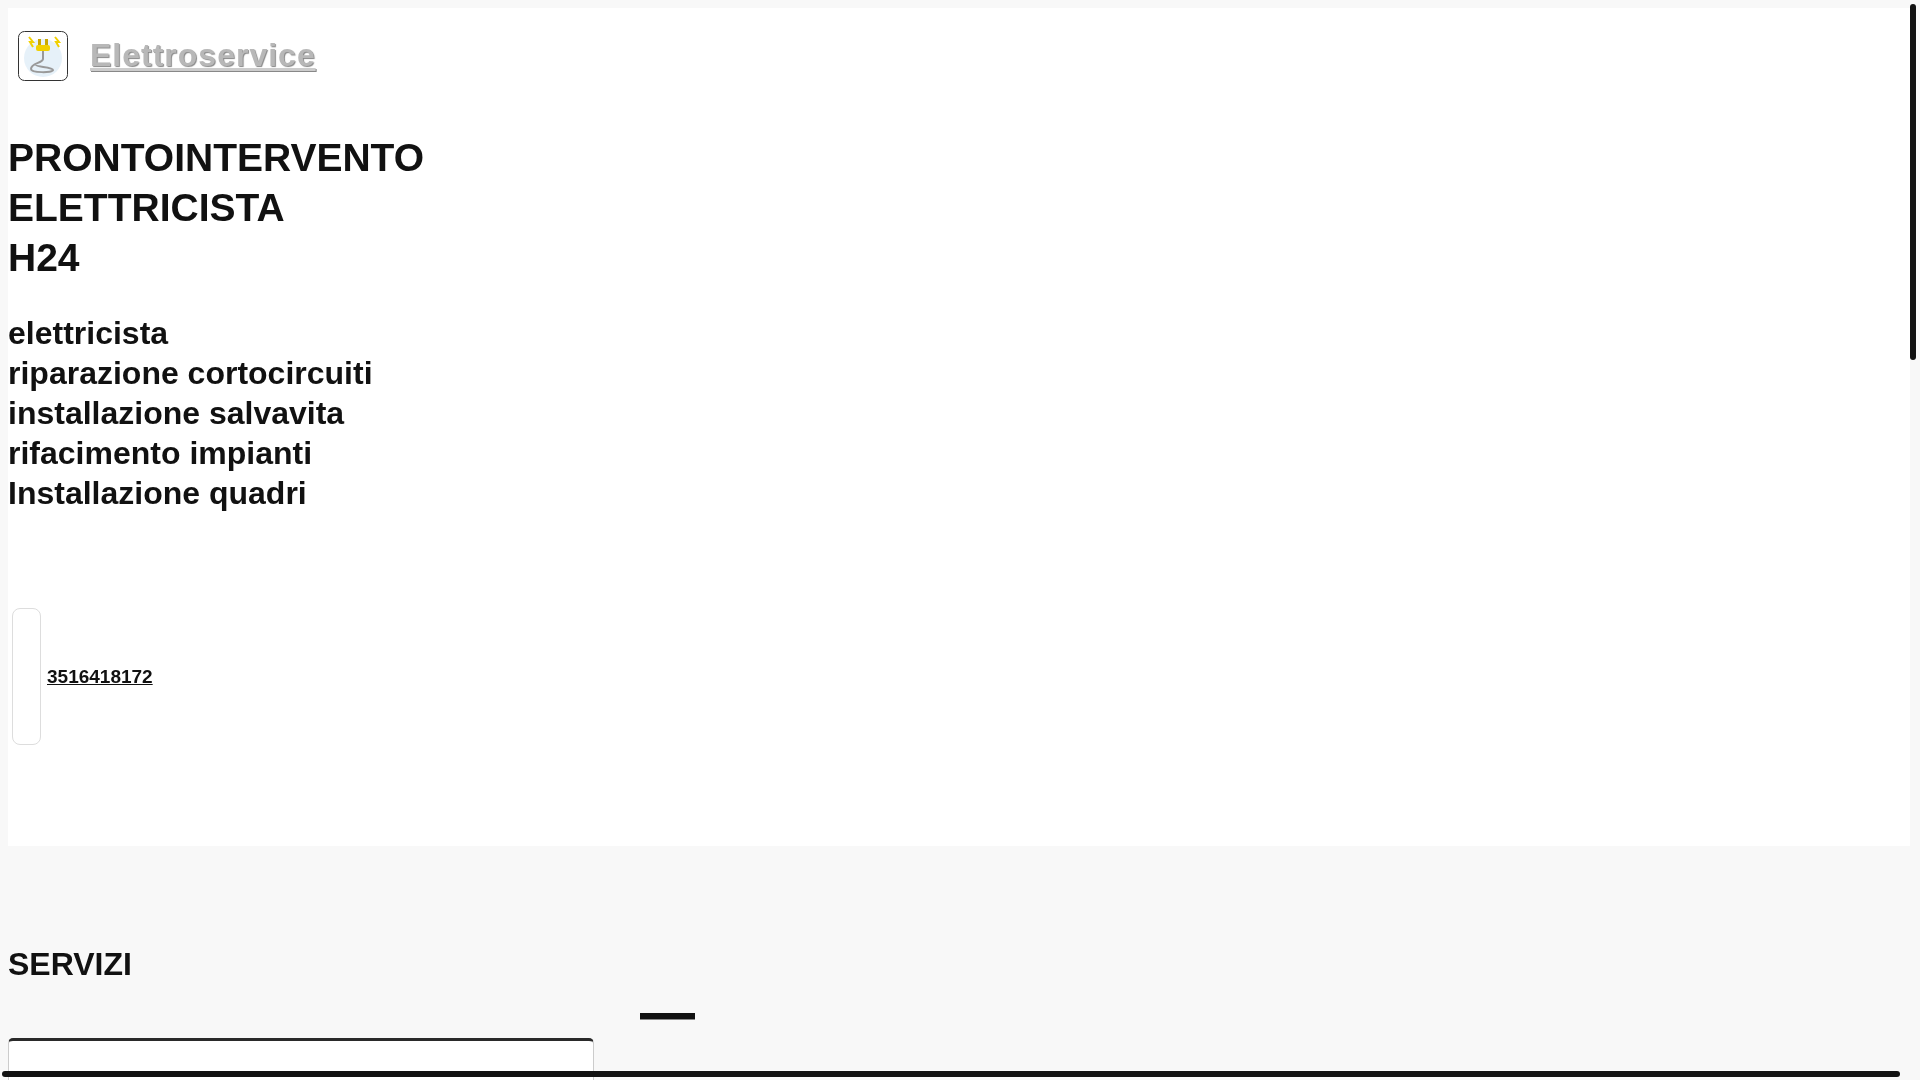  Describe the element at coordinates (1913, 182) in the screenshot. I see `vertical-scrollbar` at that location.